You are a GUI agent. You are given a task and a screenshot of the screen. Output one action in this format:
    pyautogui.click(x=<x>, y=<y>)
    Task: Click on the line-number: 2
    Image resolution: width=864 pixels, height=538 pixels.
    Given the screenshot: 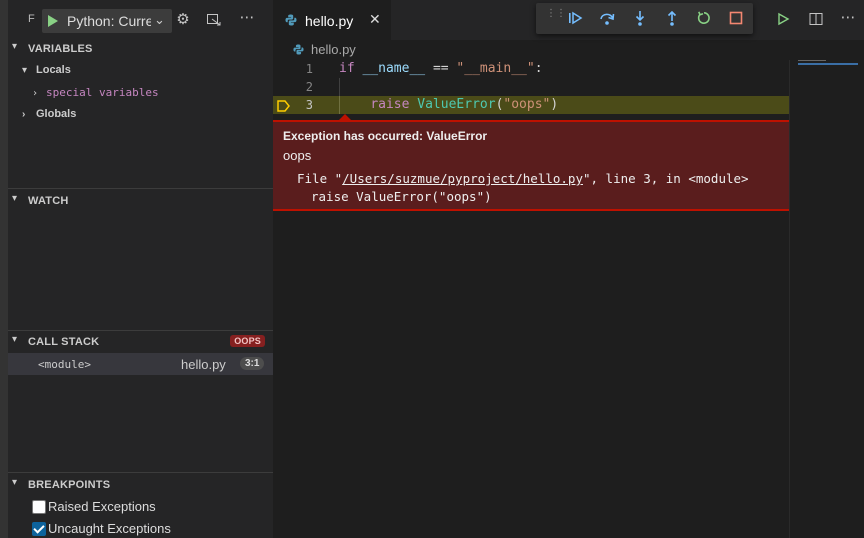 What is the action you would take?
    pyautogui.click(x=309, y=87)
    